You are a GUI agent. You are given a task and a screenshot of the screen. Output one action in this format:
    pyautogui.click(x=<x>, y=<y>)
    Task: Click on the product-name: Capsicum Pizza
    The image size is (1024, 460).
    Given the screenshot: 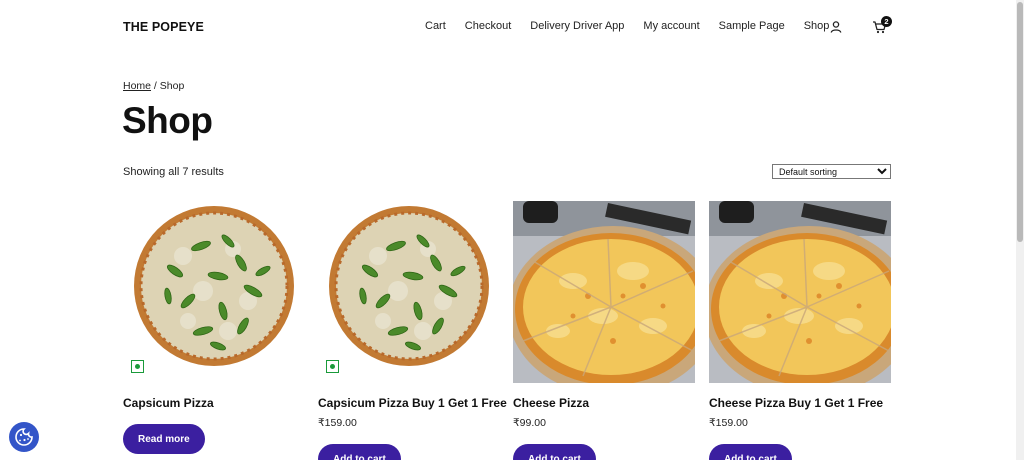 What is the action you would take?
    pyautogui.click(x=168, y=403)
    